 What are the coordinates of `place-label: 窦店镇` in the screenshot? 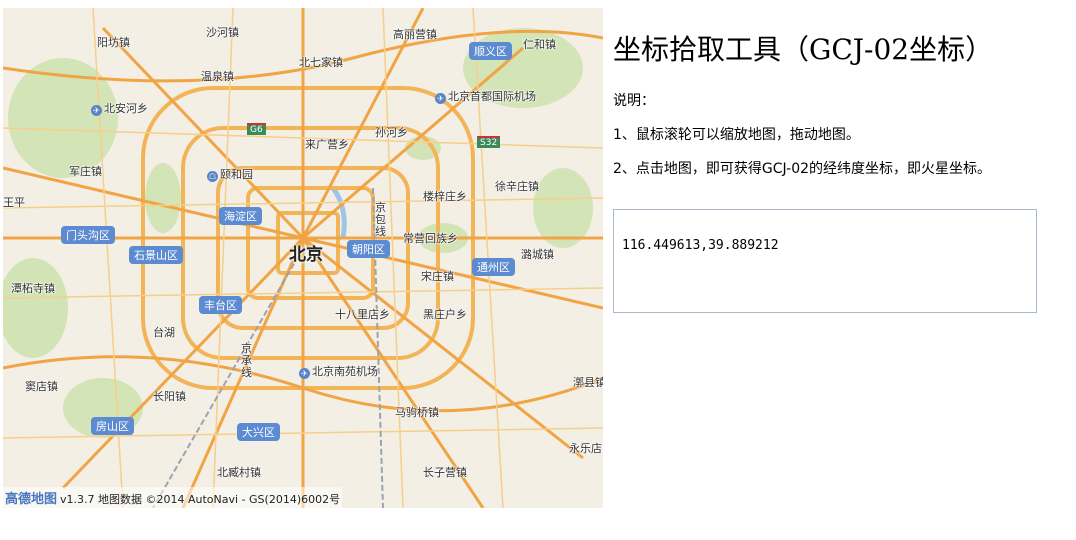 It's located at (41, 386).